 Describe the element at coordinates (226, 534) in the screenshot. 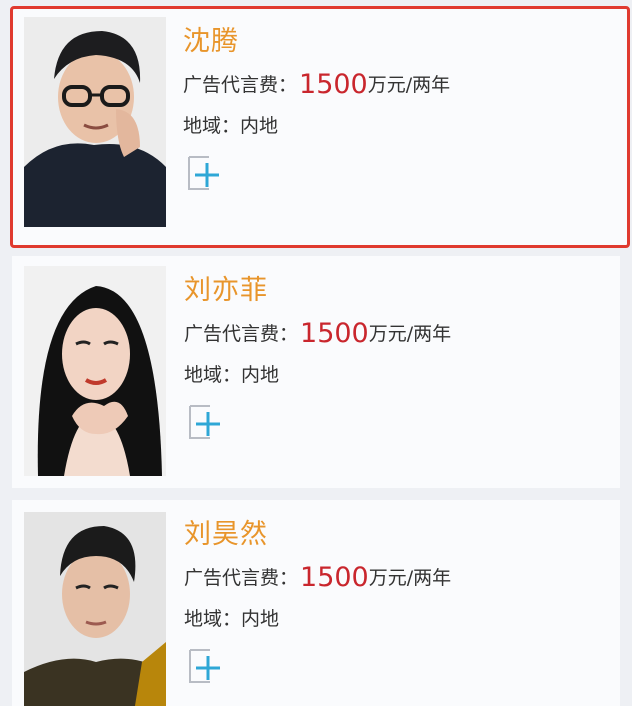

I see `celebrity-name: 刘昊然` at that location.